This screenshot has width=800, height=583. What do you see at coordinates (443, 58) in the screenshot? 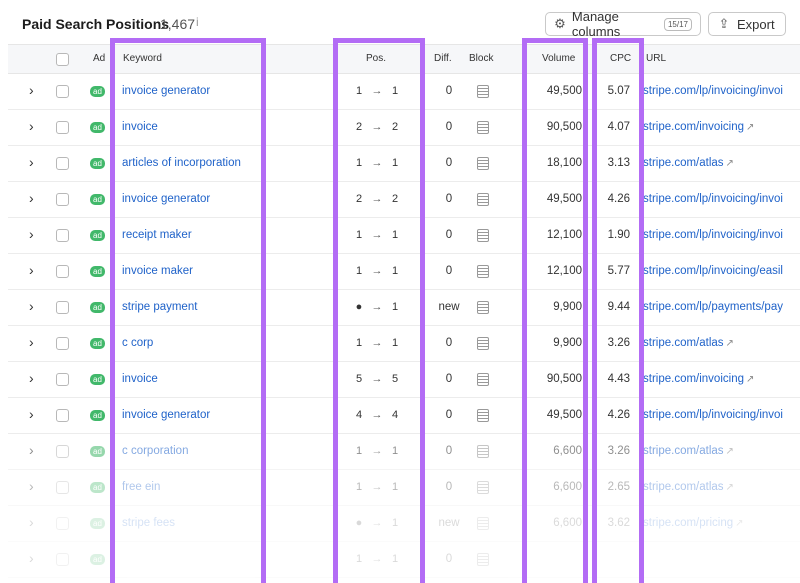
I see `col-diff: Diff.` at bounding box center [443, 58].